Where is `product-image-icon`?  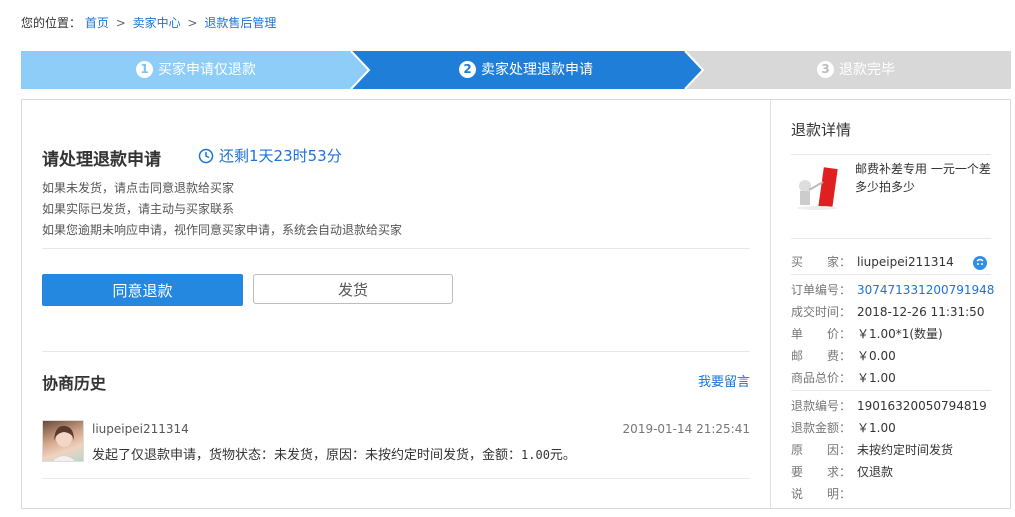
product-image-icon is located at coordinates (817, 186).